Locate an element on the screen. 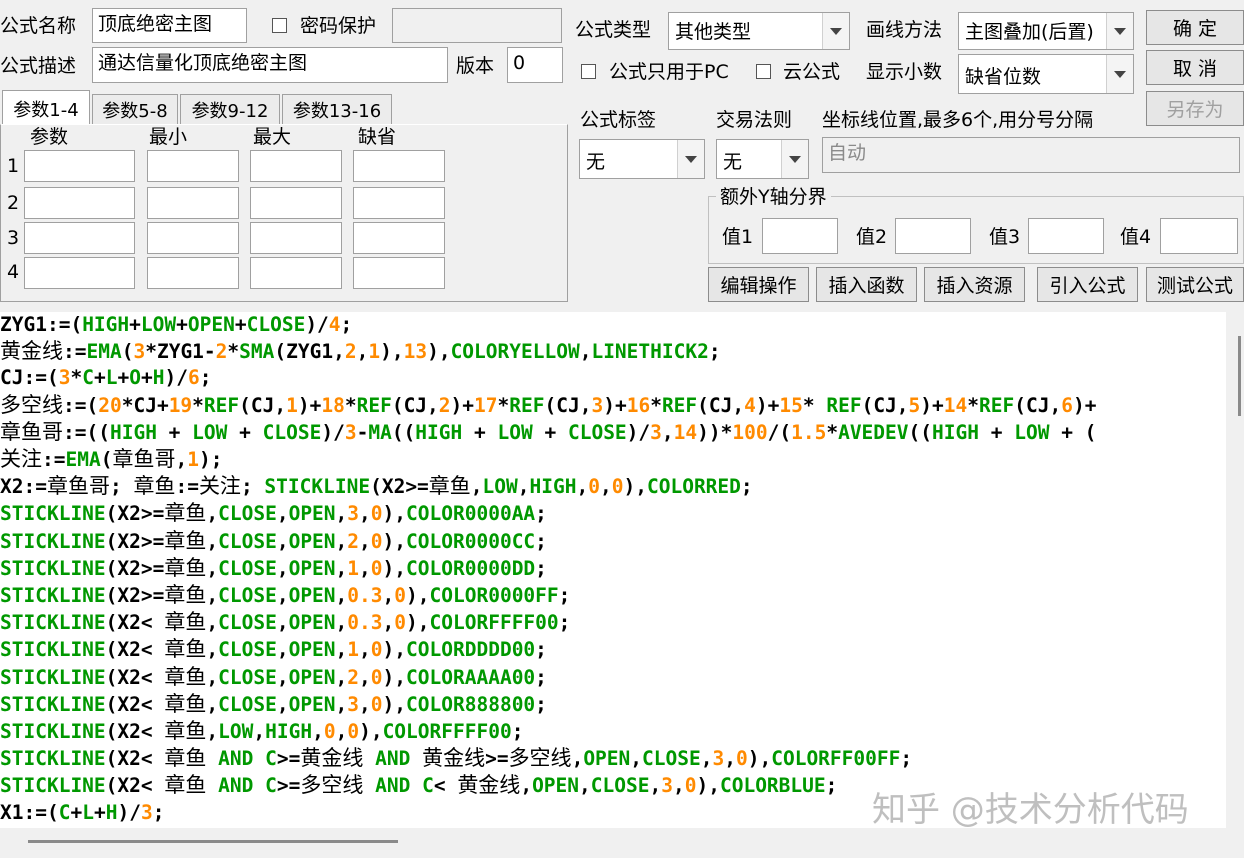  version-input: 0 is located at coordinates (535, 65).